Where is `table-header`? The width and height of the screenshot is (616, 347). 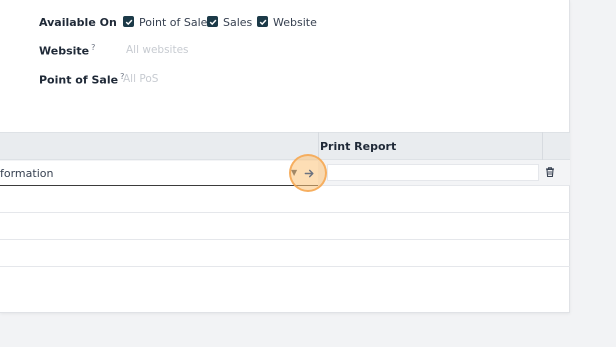 table-header is located at coordinates (285, 146).